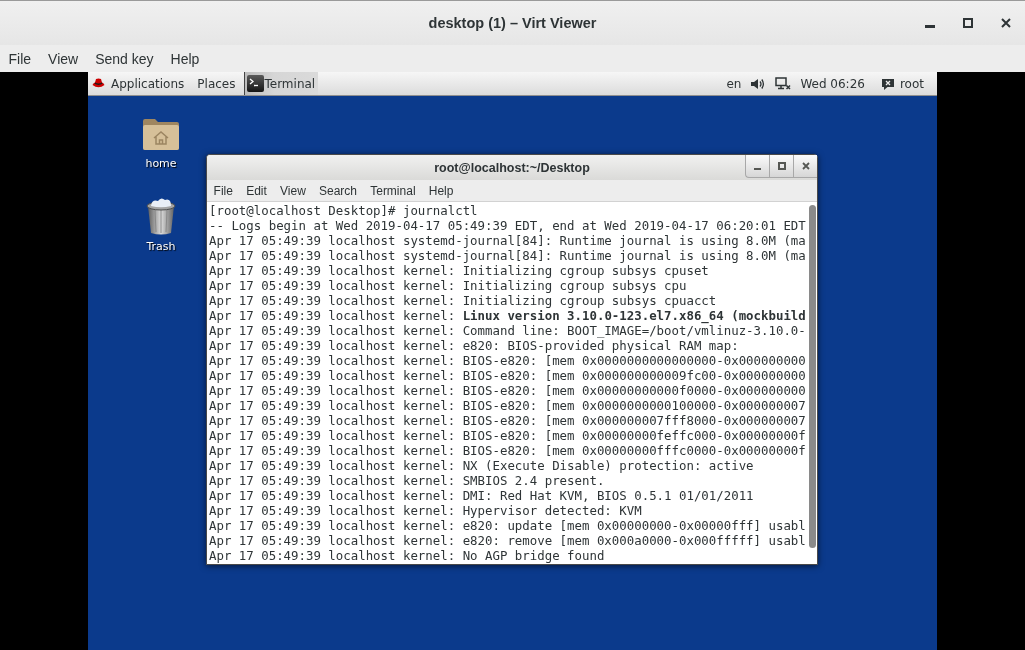 Image resolution: width=1025 pixels, height=650 pixels. Describe the element at coordinates (161, 246) in the screenshot. I see `desktop-icon-label: Trash` at that location.